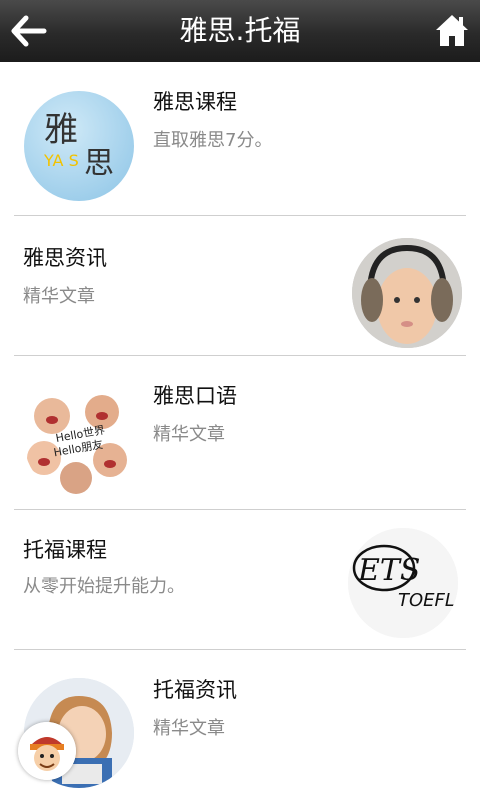 The height and width of the screenshot is (800, 480). Describe the element at coordinates (426, 600) in the screenshot. I see `toefl-logo-text: TOEFL` at that location.